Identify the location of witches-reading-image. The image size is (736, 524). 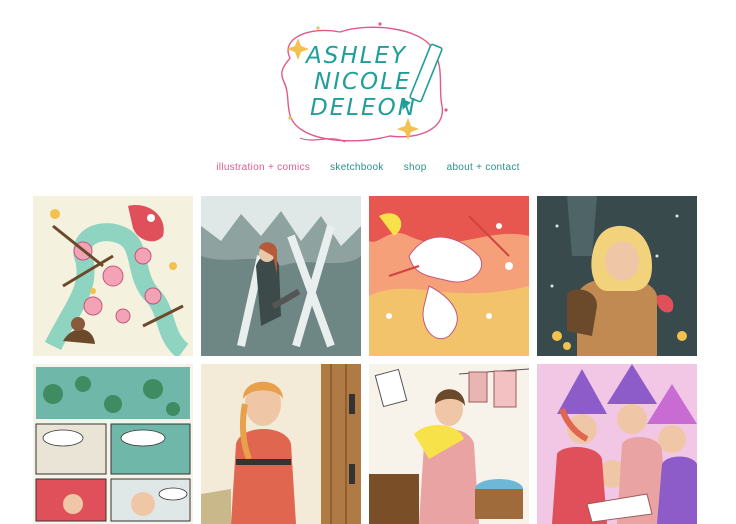
(617, 444).